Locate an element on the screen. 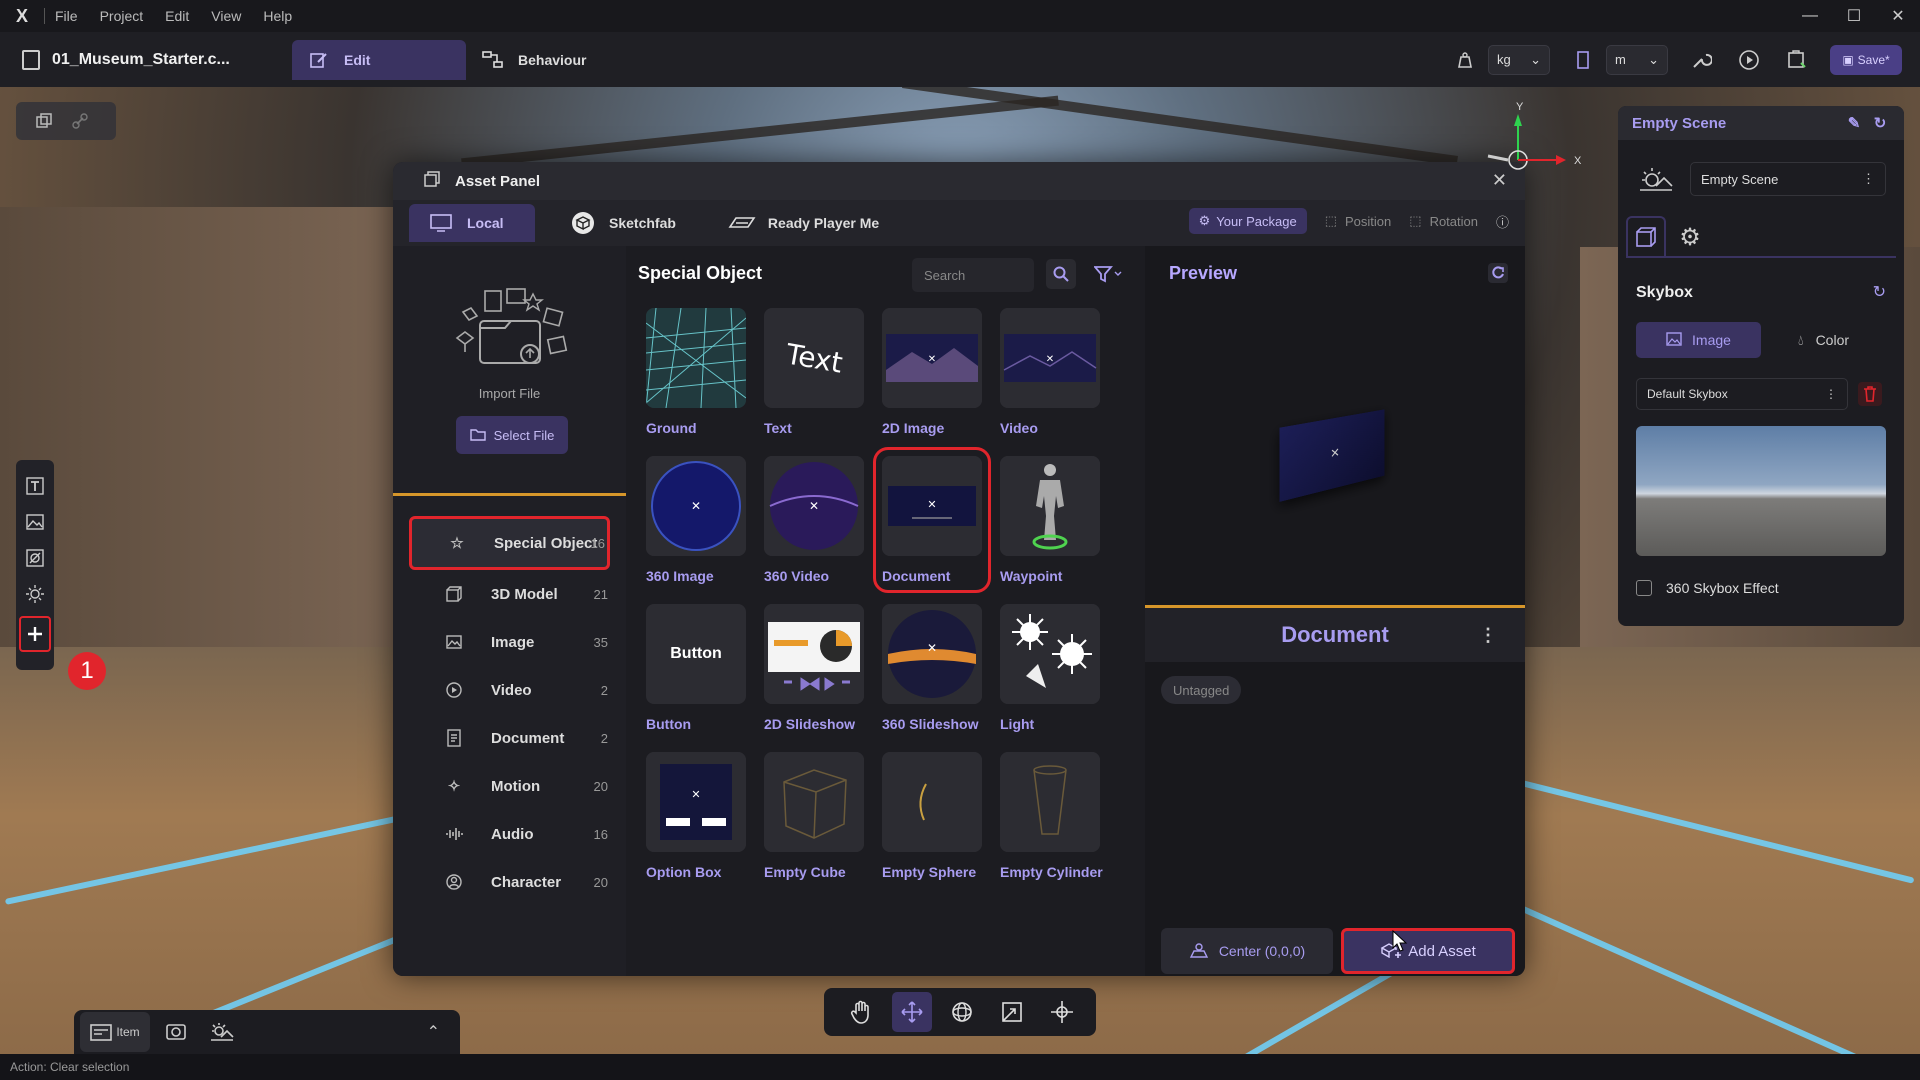 This screenshot has height=1080, width=1920. asset-tile-2d-slideshow: 2D Slideshow is located at coordinates (814, 668).